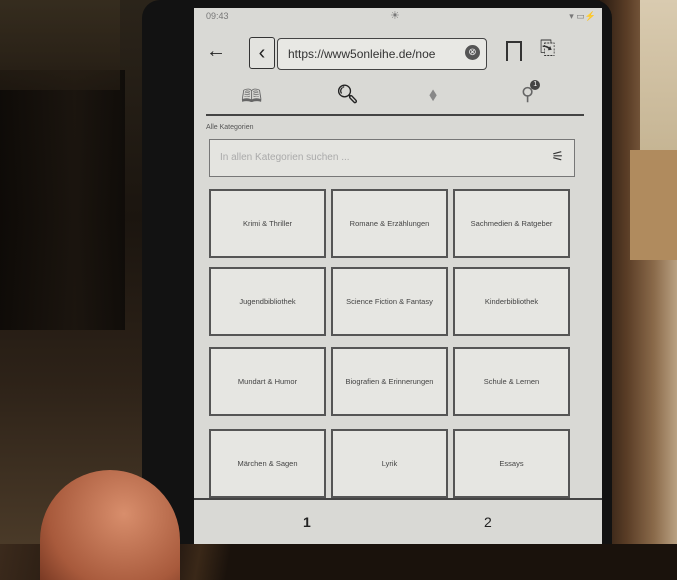 The width and height of the screenshot is (677, 580). Describe the element at coordinates (398, 521) in the screenshot. I see `pagination: 1 2` at that location.